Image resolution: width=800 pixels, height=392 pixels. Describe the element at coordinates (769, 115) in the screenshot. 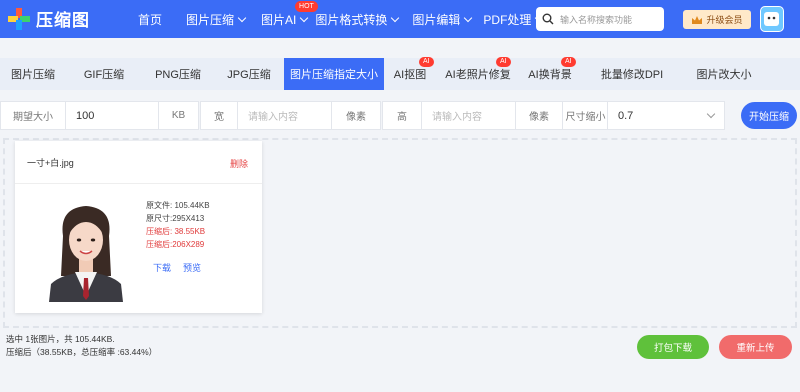

I see `start-compress-button: 开始压缩` at that location.